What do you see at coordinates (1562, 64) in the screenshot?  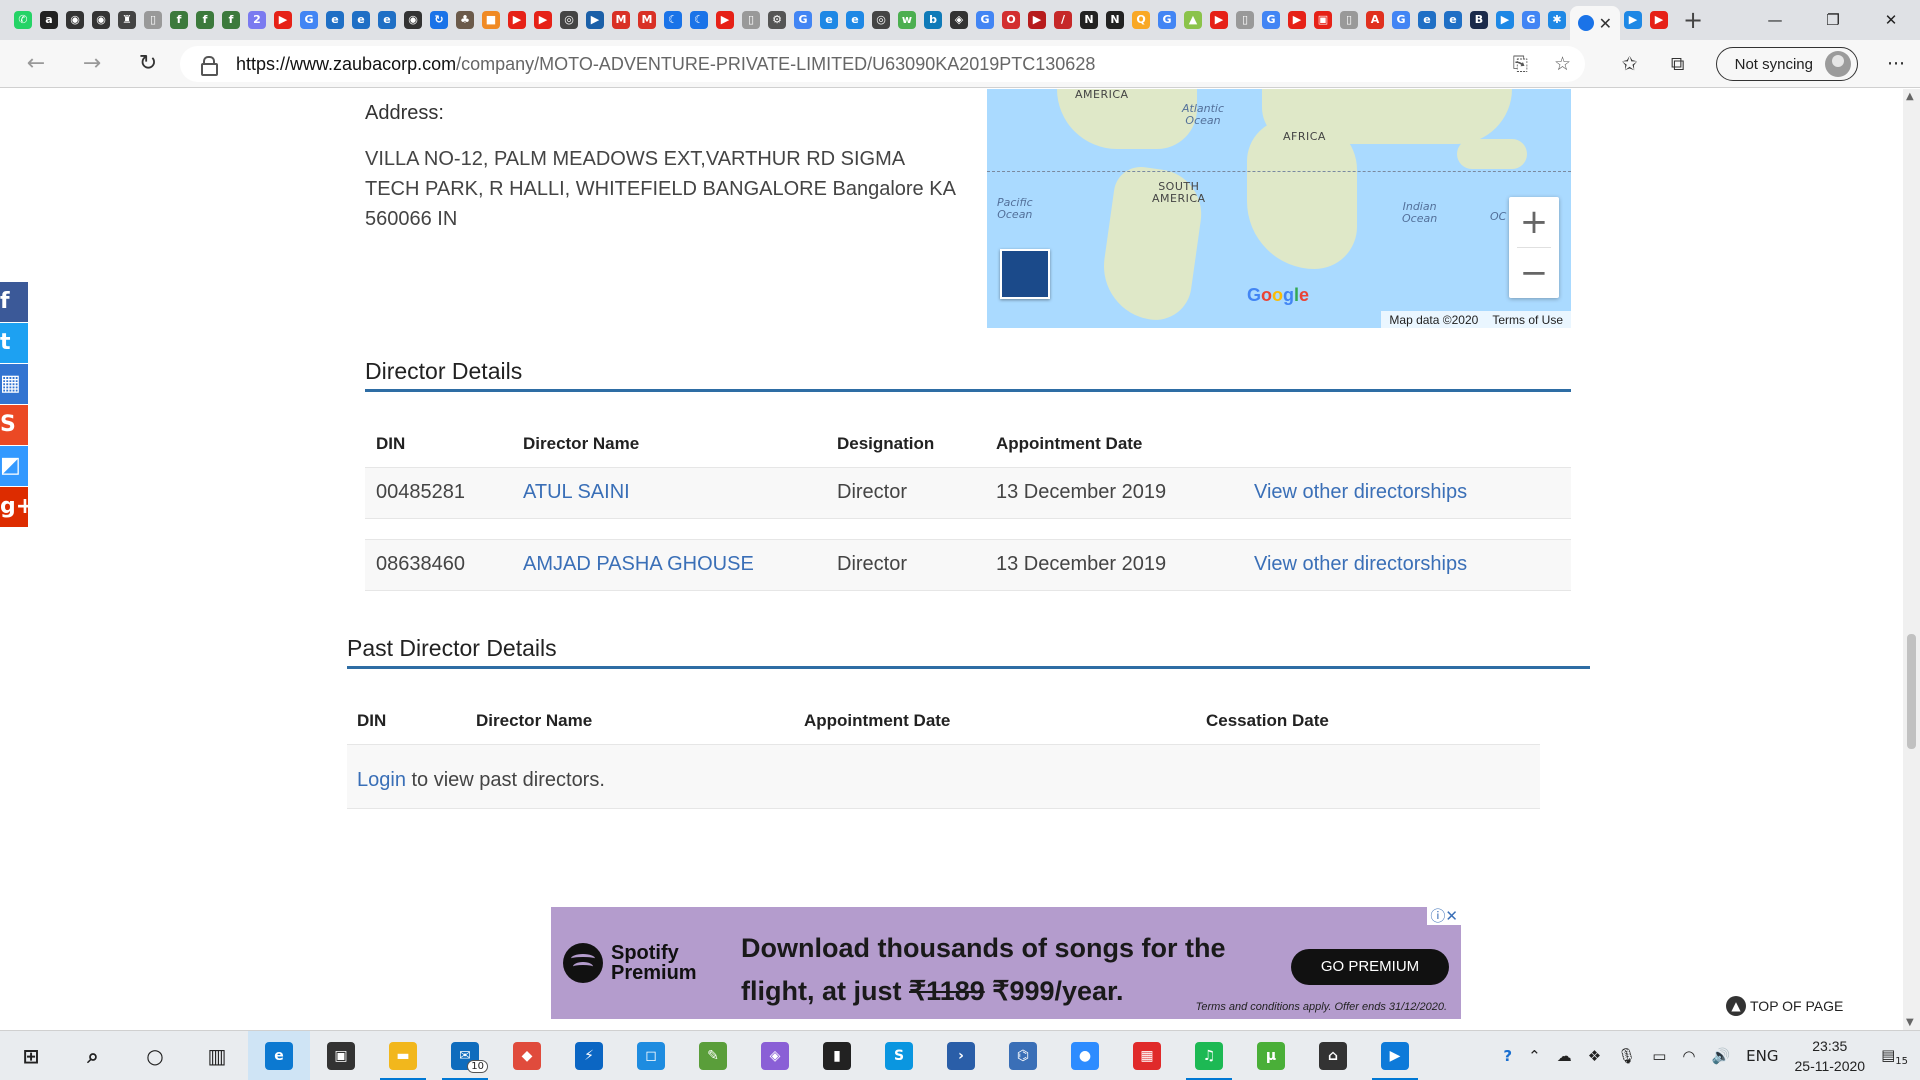 I see `favorite-star-icon: ☆` at bounding box center [1562, 64].